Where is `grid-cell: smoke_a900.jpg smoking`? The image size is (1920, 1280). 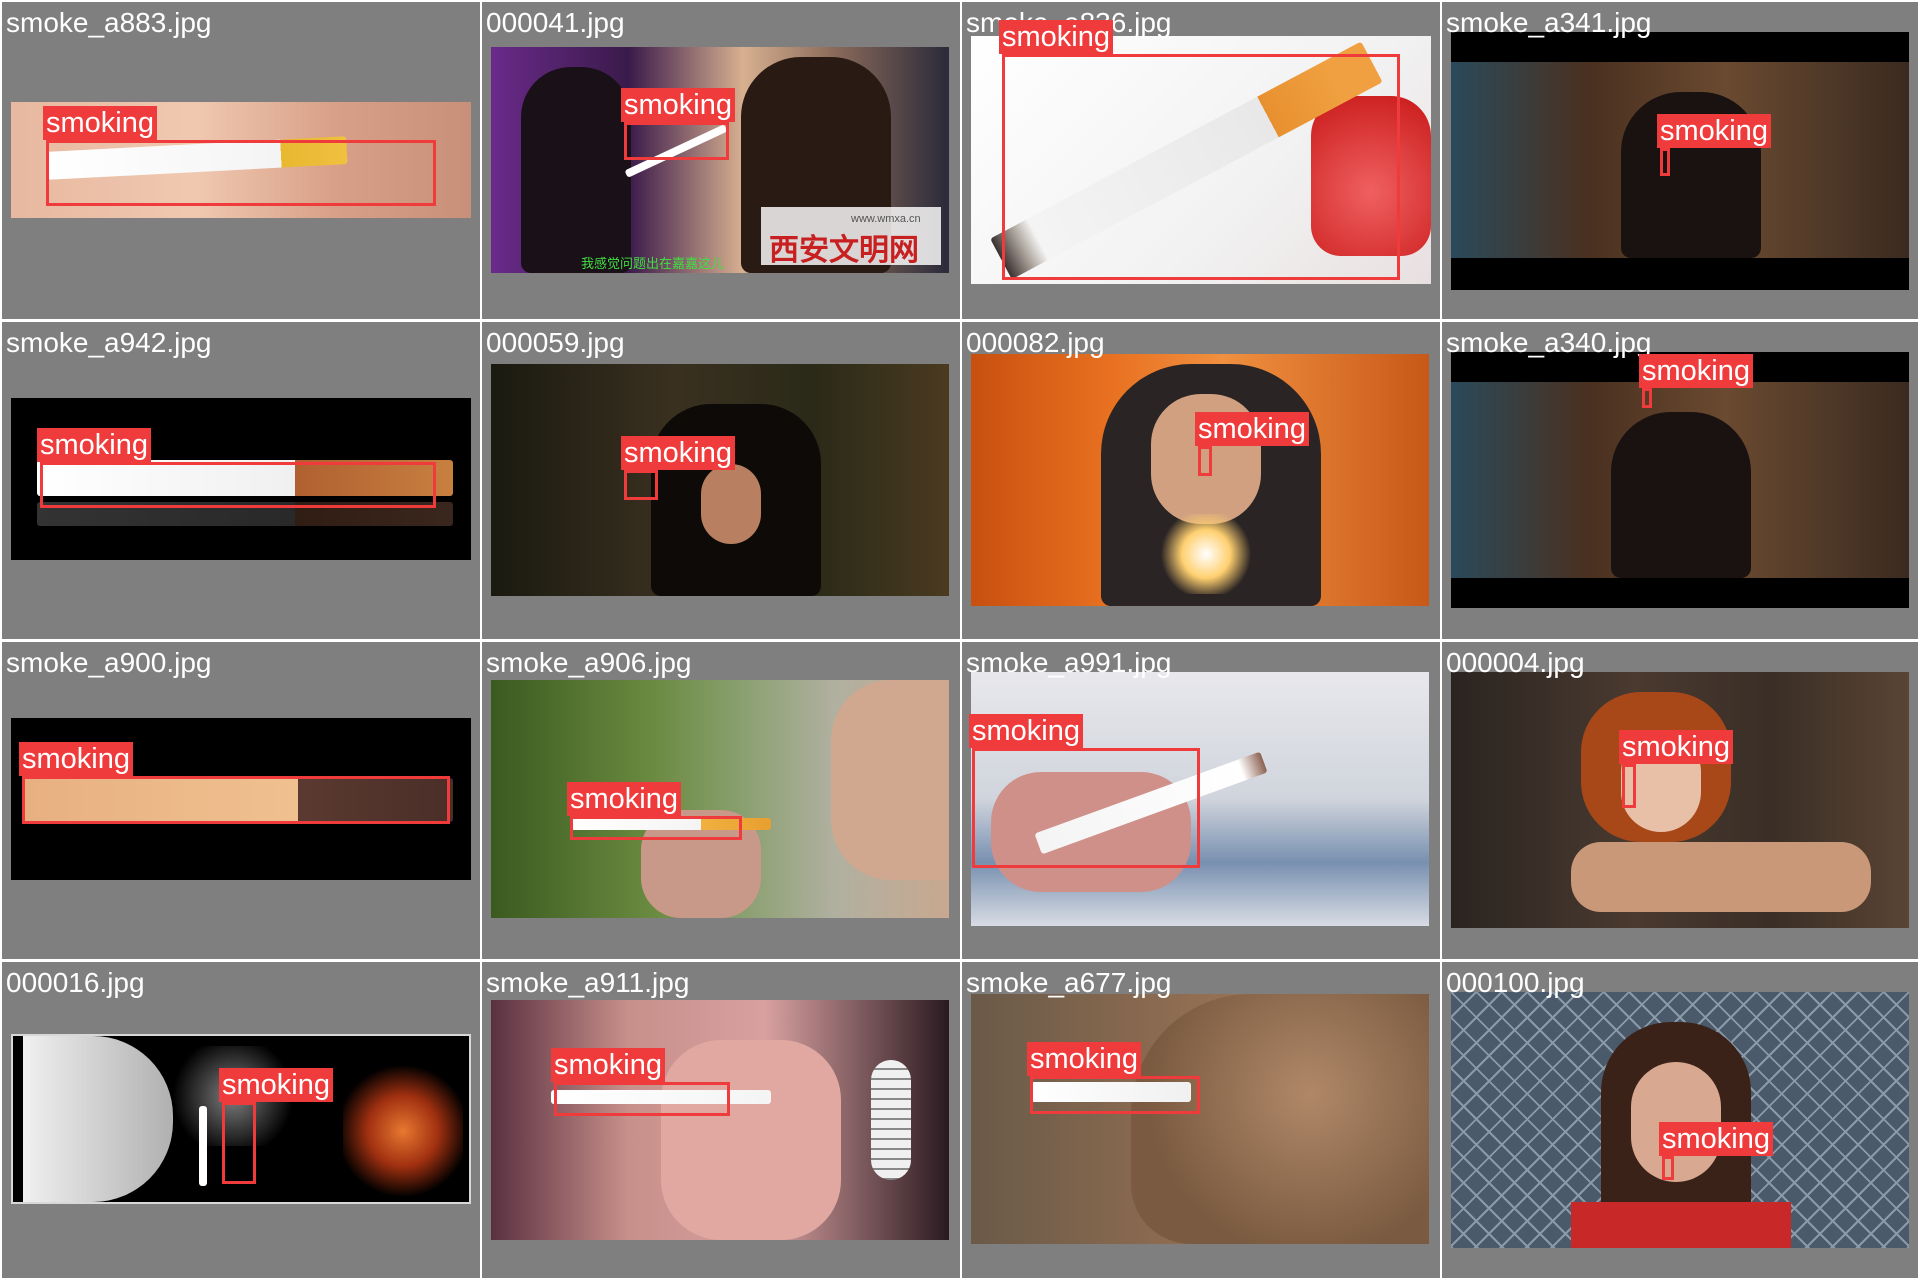
grid-cell: smoke_a900.jpg smoking is located at coordinates (241, 800).